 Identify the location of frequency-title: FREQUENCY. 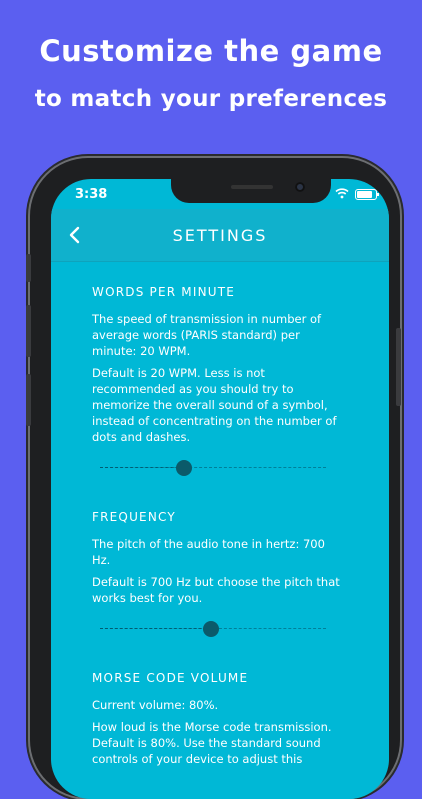
(134, 517).